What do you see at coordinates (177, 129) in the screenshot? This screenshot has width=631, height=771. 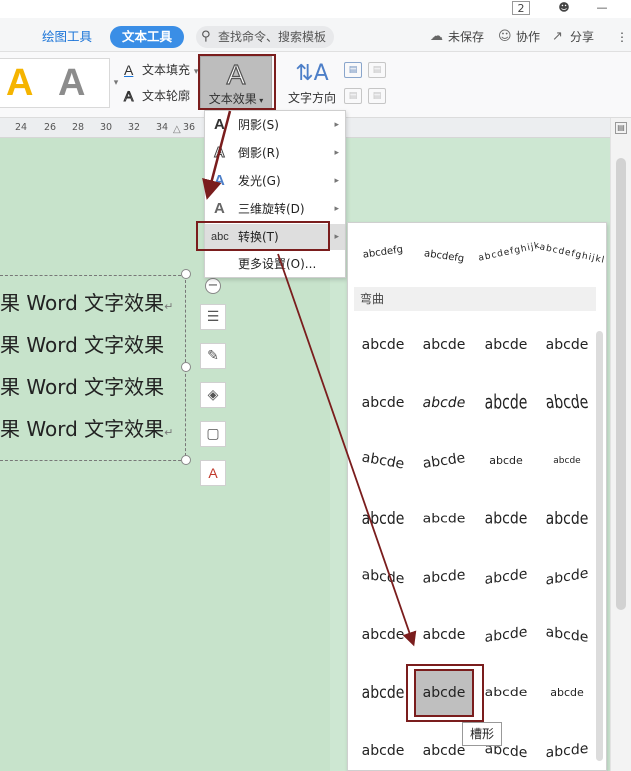 I see `indent-marker-icon: △` at bounding box center [177, 129].